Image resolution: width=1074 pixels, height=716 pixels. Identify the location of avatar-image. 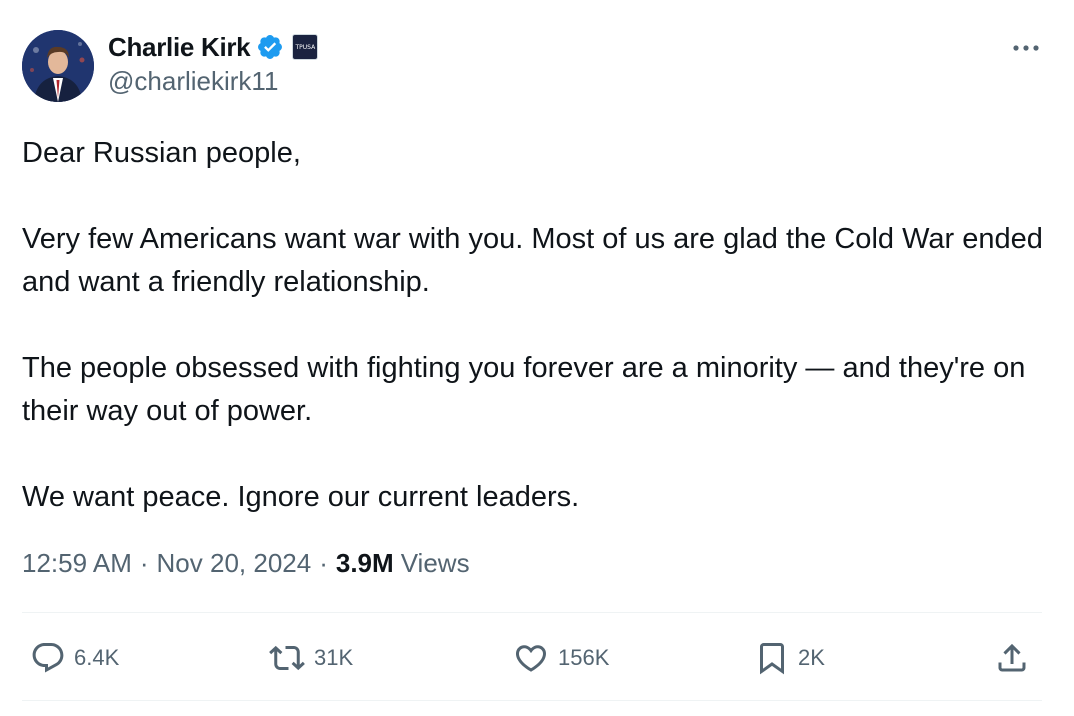
(58, 66).